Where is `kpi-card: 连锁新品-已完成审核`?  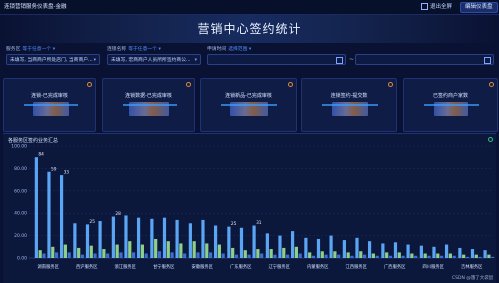
kpi-card: 连锁新品-已完成审核 is located at coordinates (248, 105).